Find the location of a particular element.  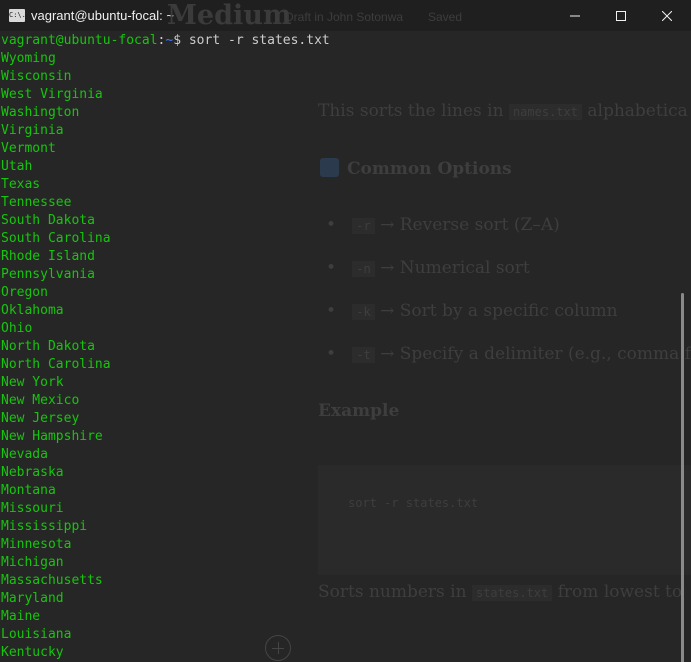

prompt-user: vagrant@ubuntu-focal is located at coordinates (79, 40).